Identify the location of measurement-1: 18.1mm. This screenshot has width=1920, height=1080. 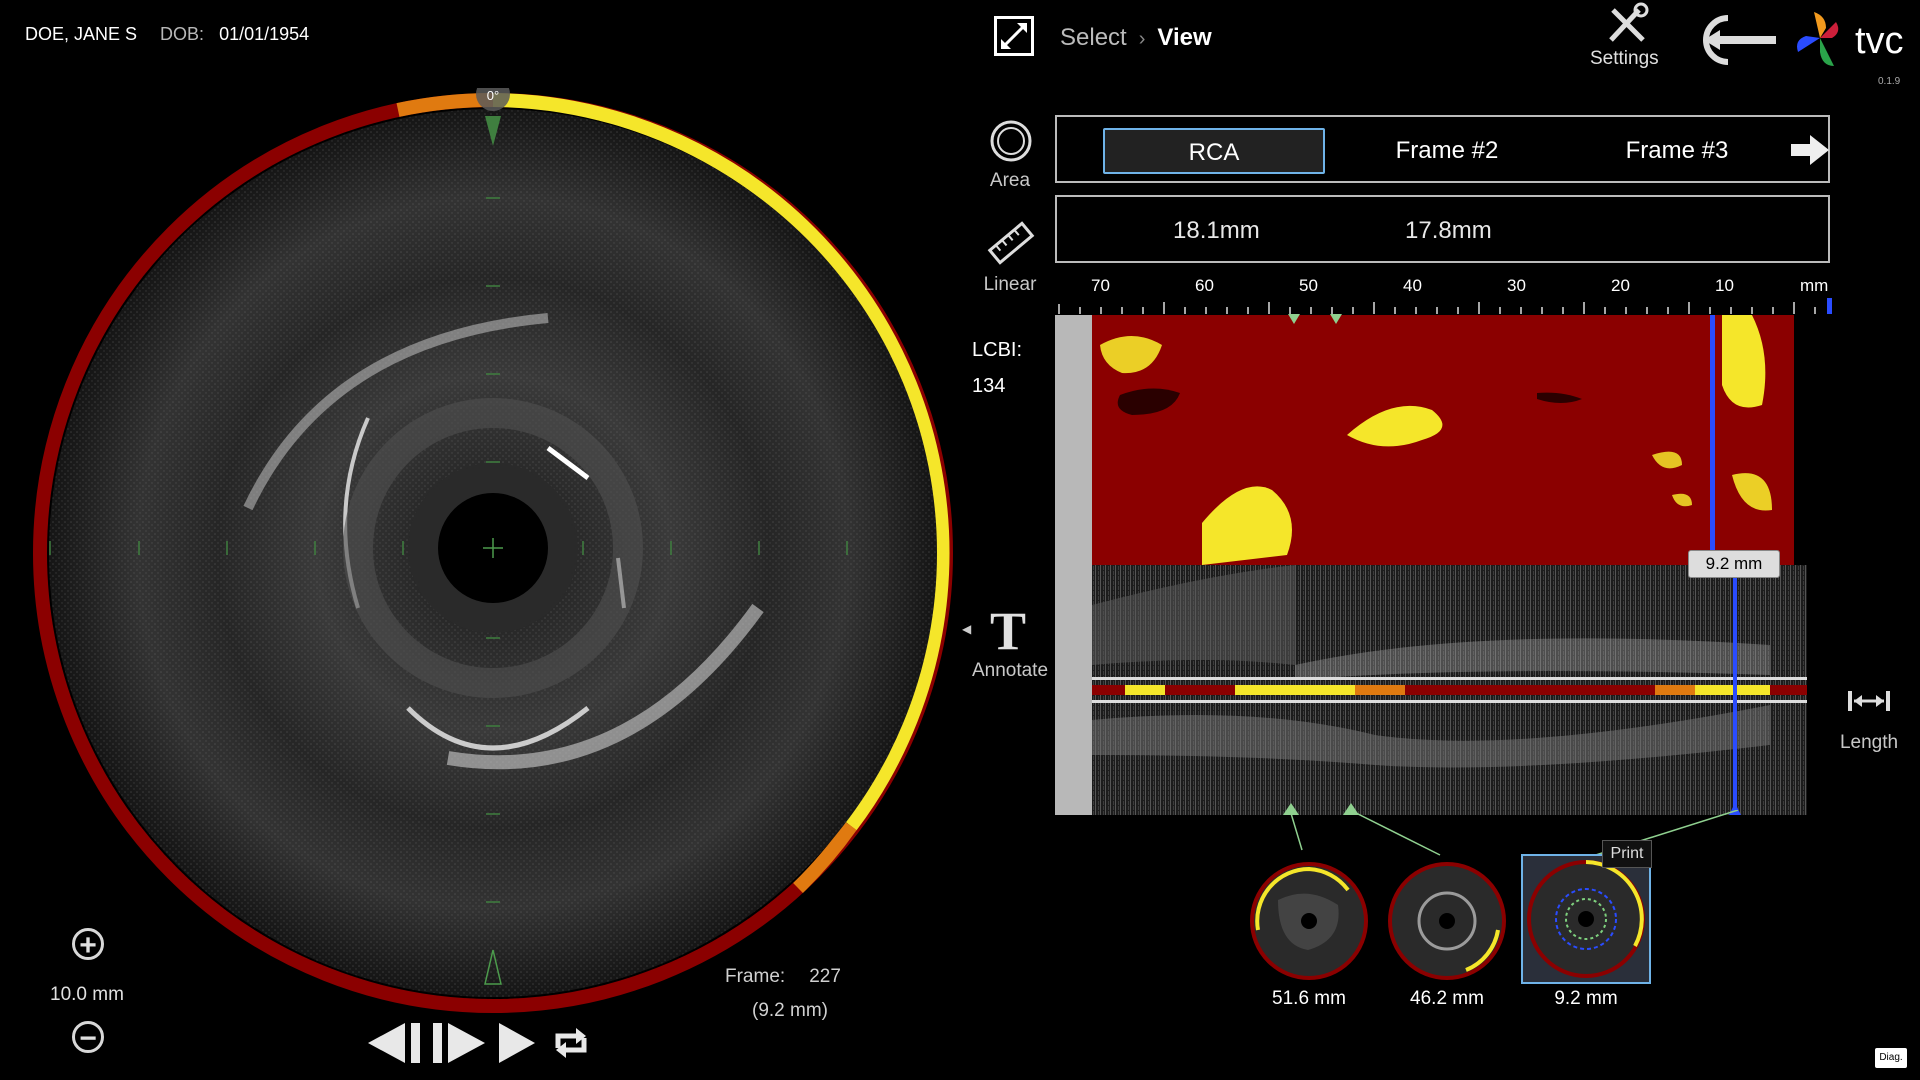
(1216, 231).